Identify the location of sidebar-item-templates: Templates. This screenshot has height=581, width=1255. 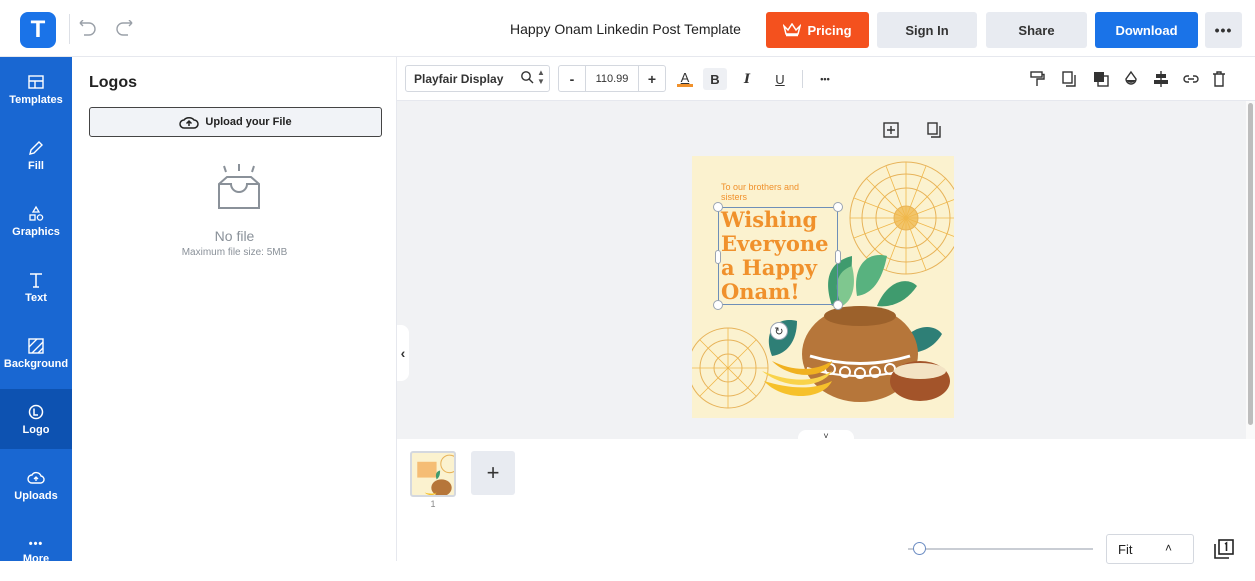
(36, 89).